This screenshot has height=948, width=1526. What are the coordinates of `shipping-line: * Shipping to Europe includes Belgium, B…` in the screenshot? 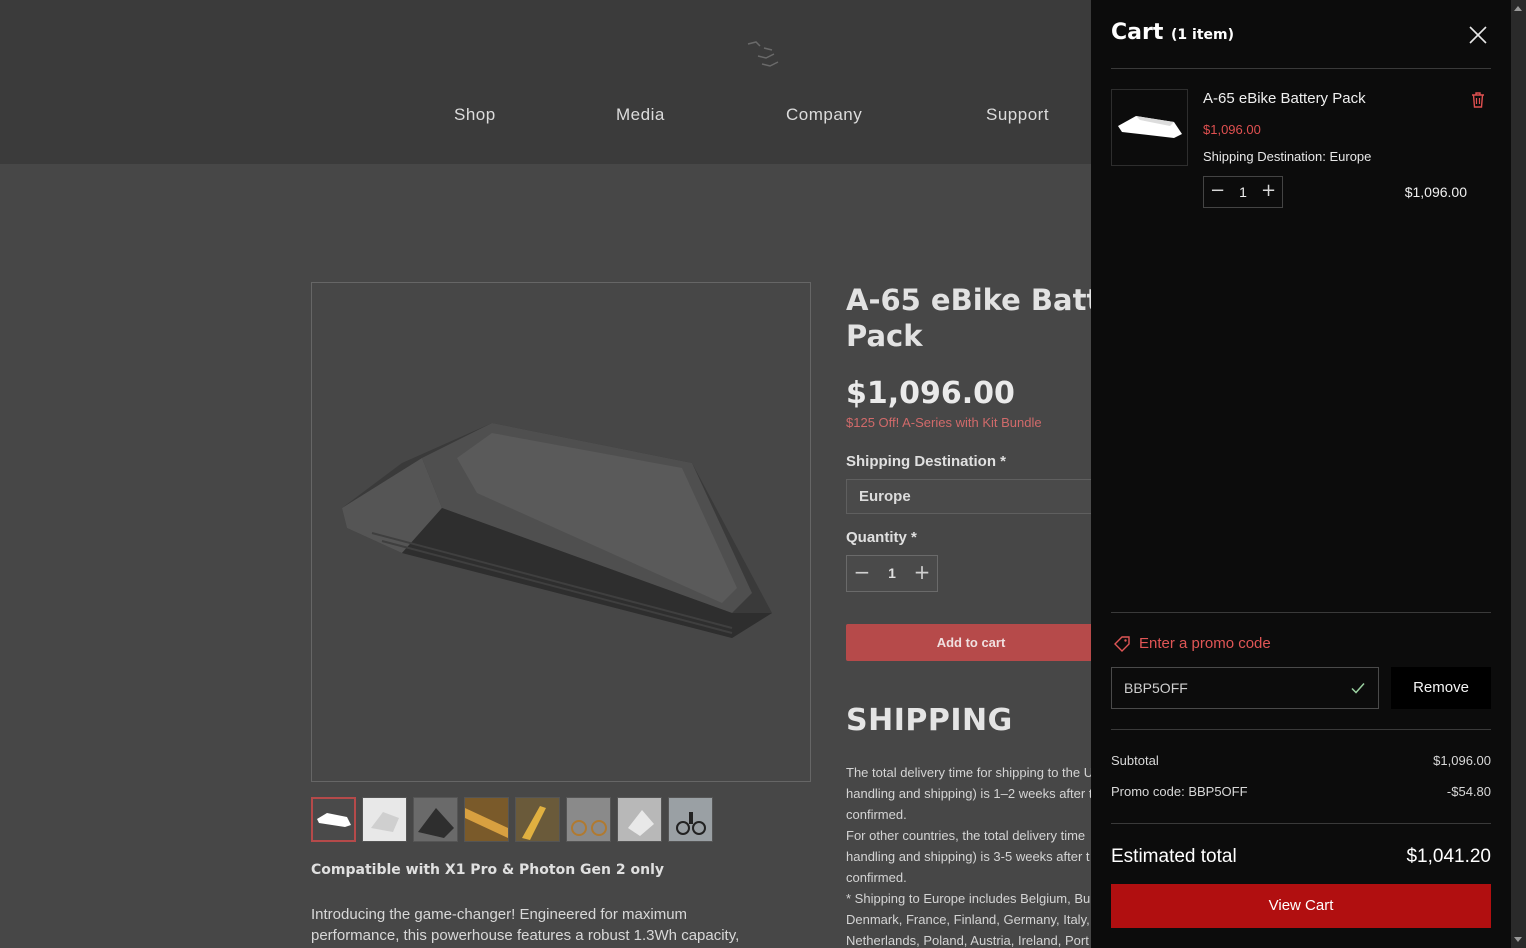 It's located at (968, 898).